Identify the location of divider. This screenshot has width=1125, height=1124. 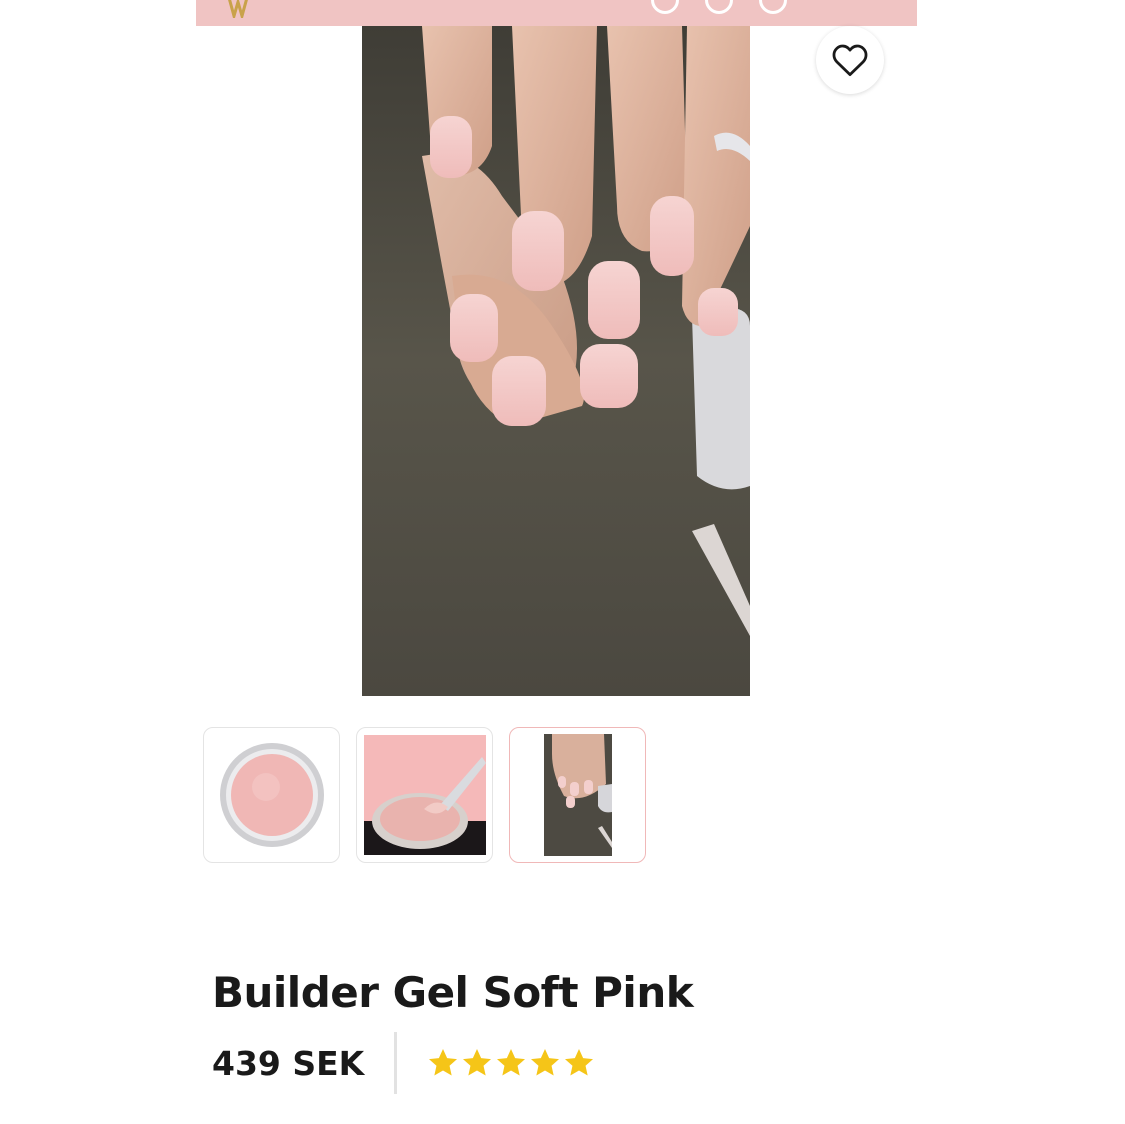
(396, 1063).